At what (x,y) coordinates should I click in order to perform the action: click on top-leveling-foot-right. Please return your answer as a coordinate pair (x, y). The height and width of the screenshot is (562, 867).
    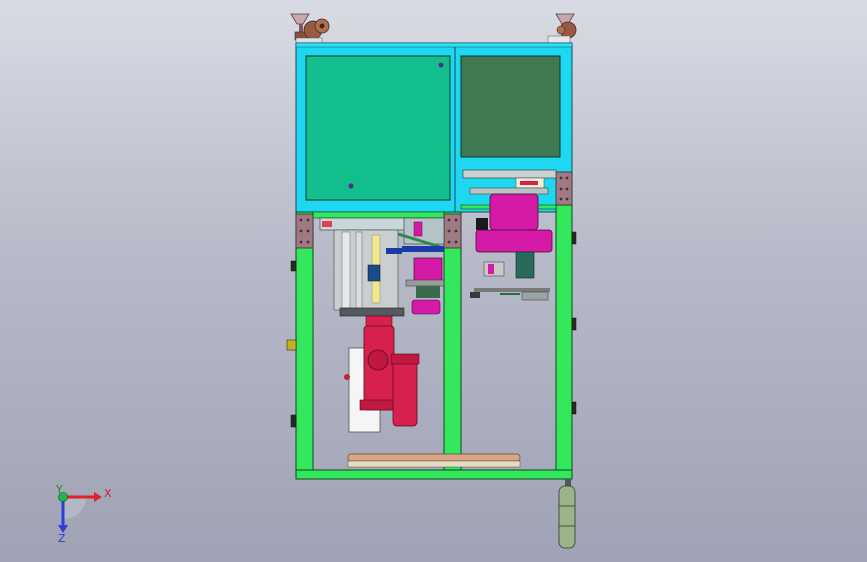
    Looking at the image, I should click on (562, 28).